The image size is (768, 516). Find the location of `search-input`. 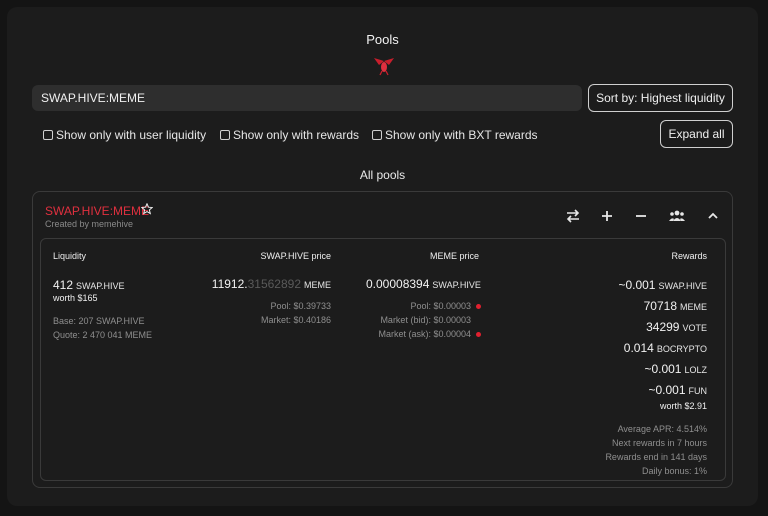

search-input is located at coordinates (307, 98).